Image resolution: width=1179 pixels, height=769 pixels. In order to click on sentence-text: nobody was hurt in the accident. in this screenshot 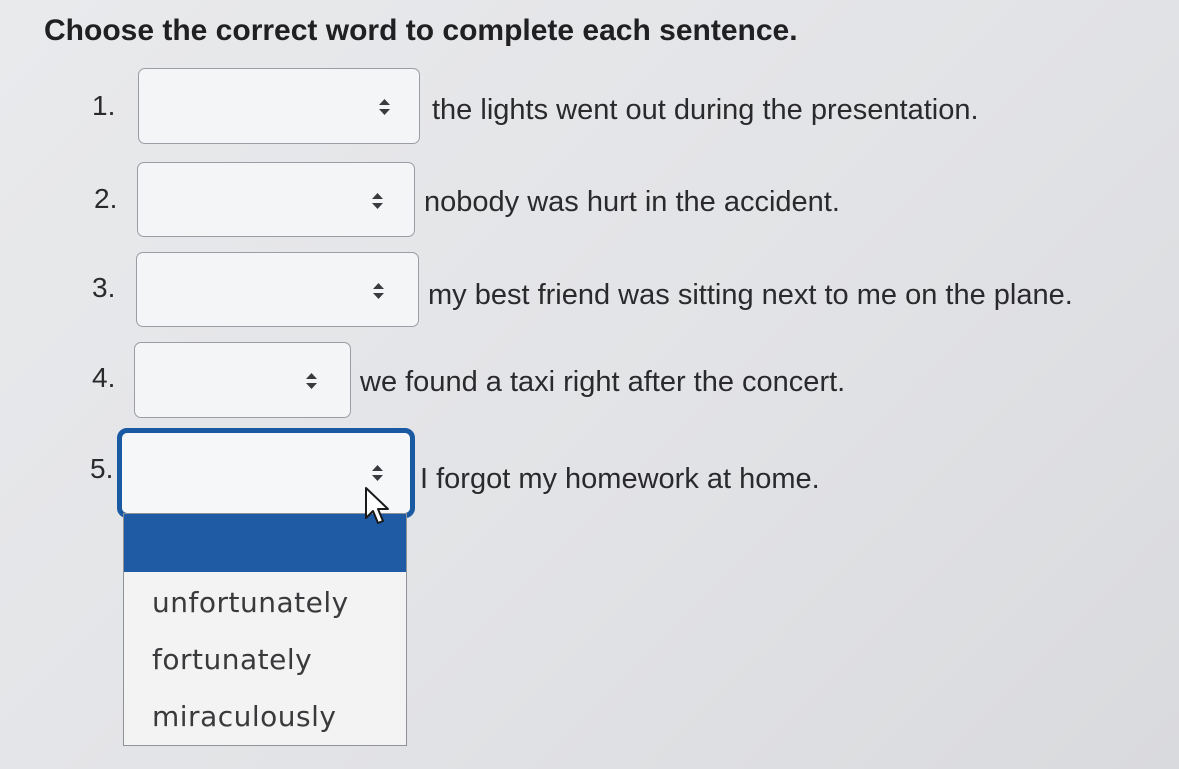, I will do `click(632, 202)`.